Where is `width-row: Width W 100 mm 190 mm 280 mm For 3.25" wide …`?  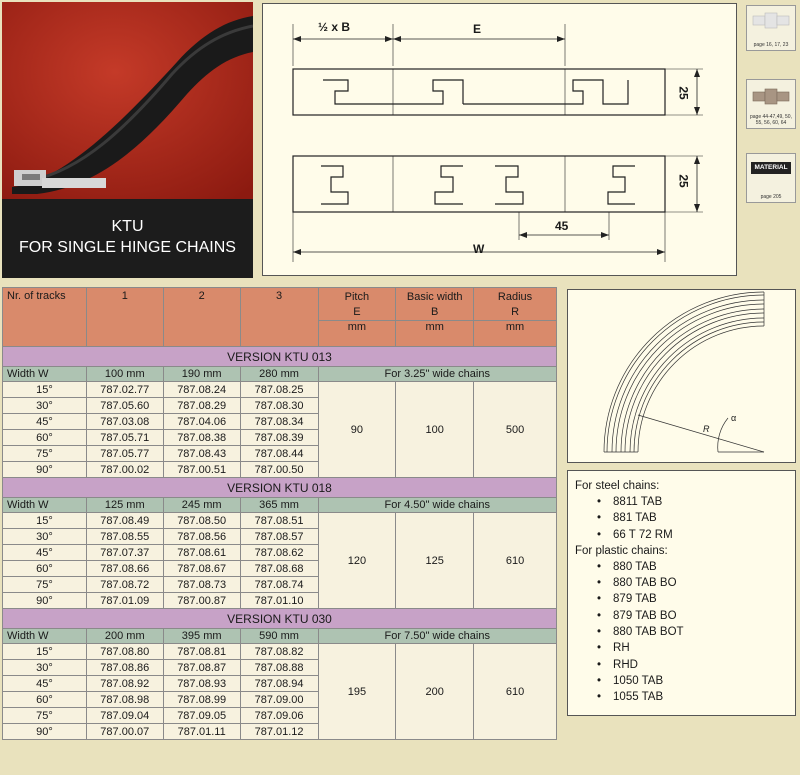 width-row: Width W 100 mm 190 mm 280 mm For 3.25" wide … is located at coordinates (279, 374).